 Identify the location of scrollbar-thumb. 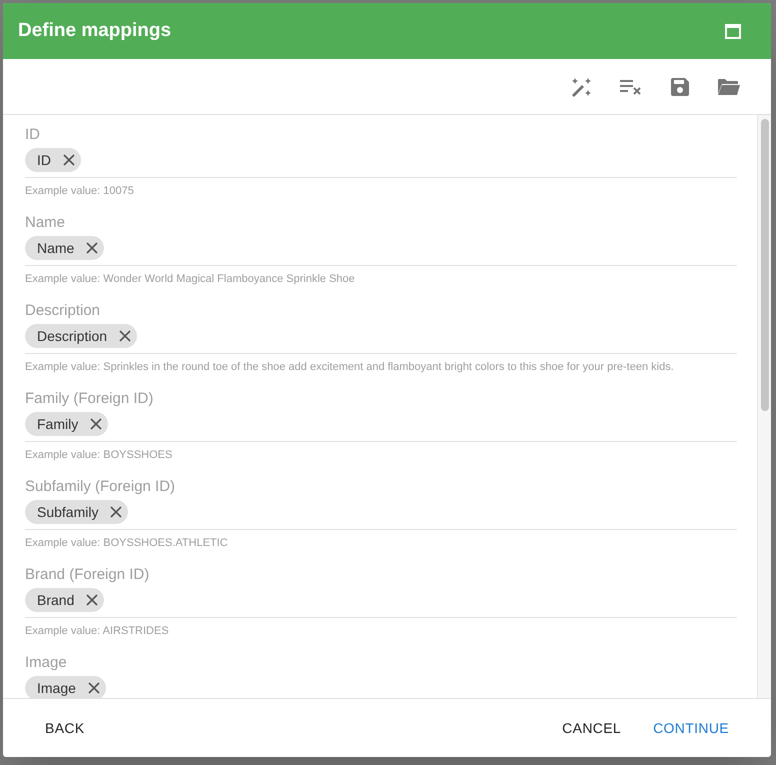
(764, 265).